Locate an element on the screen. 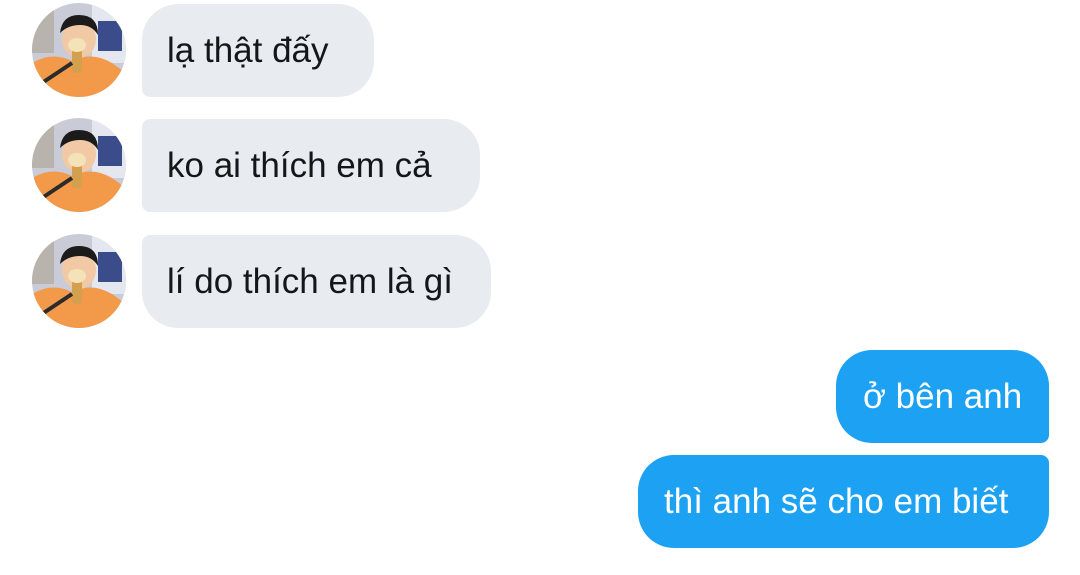  outgoing-message: thì anh sẽ cho em biết is located at coordinates (843, 501).